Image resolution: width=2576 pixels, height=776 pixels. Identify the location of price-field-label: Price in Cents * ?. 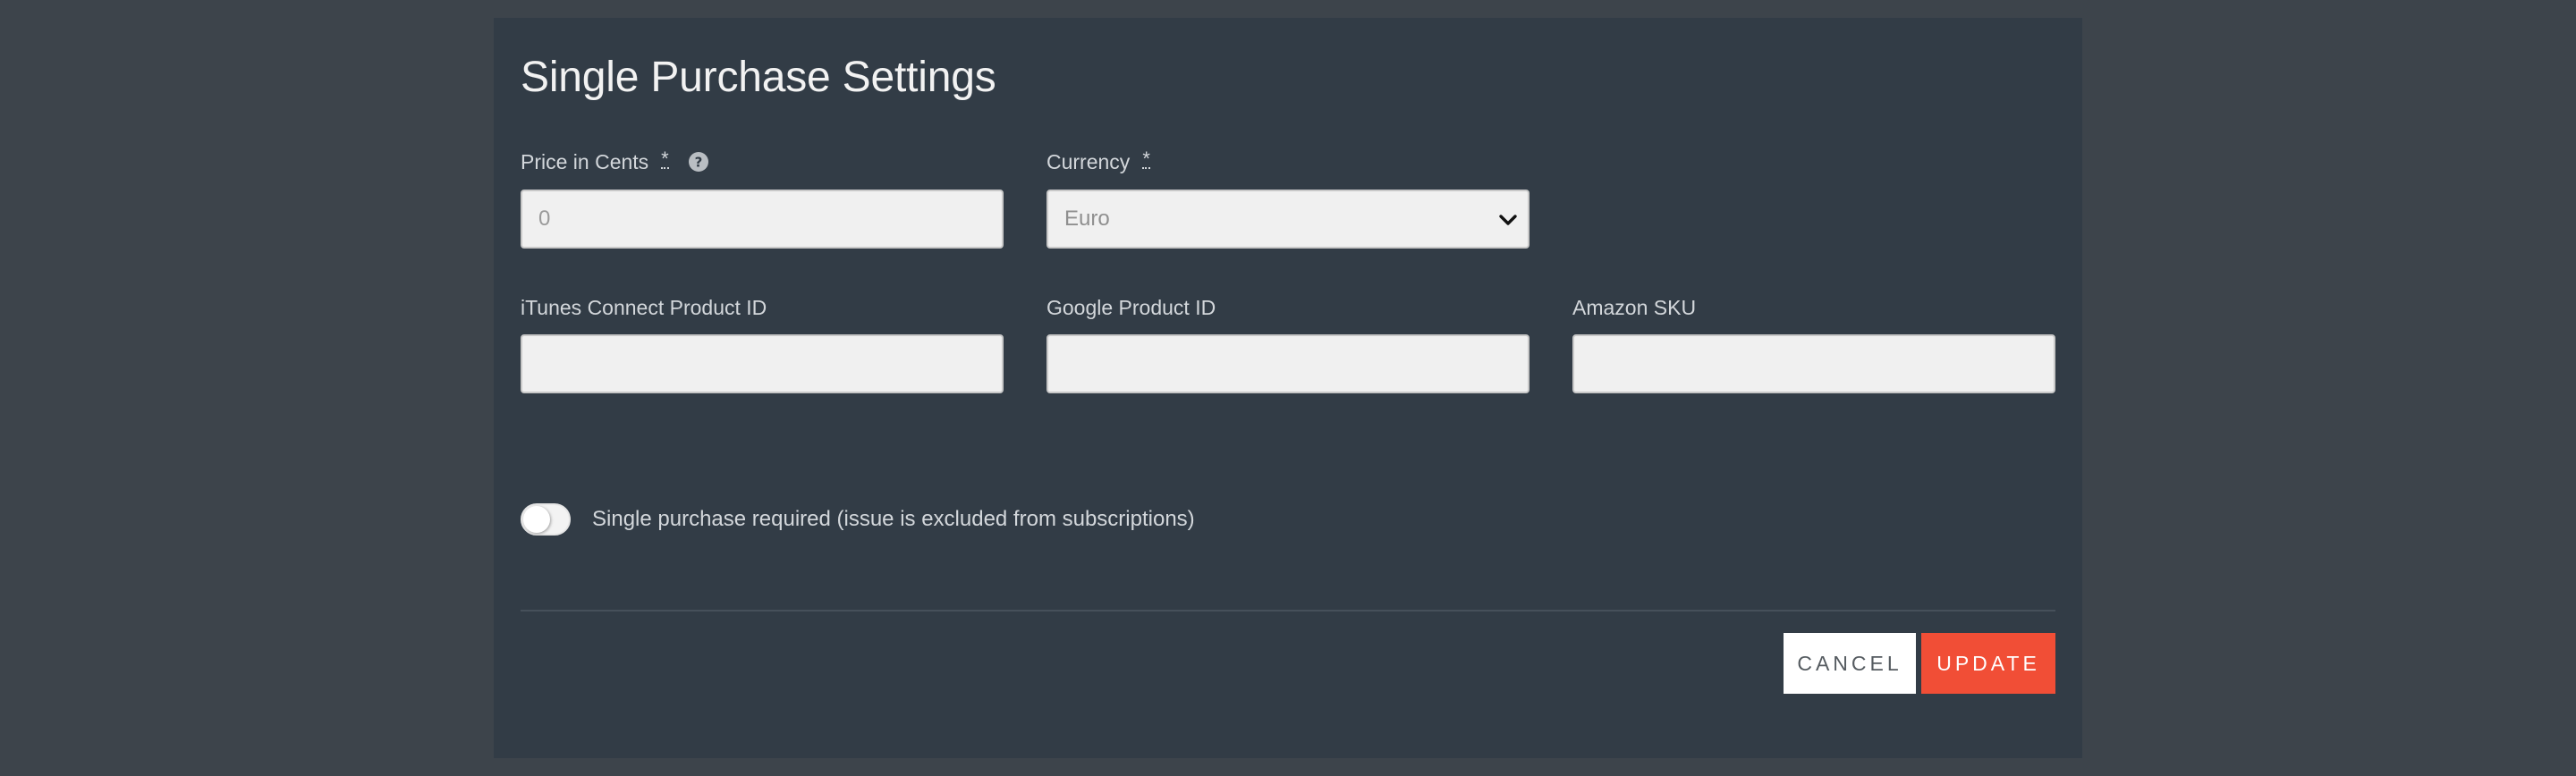
(614, 161).